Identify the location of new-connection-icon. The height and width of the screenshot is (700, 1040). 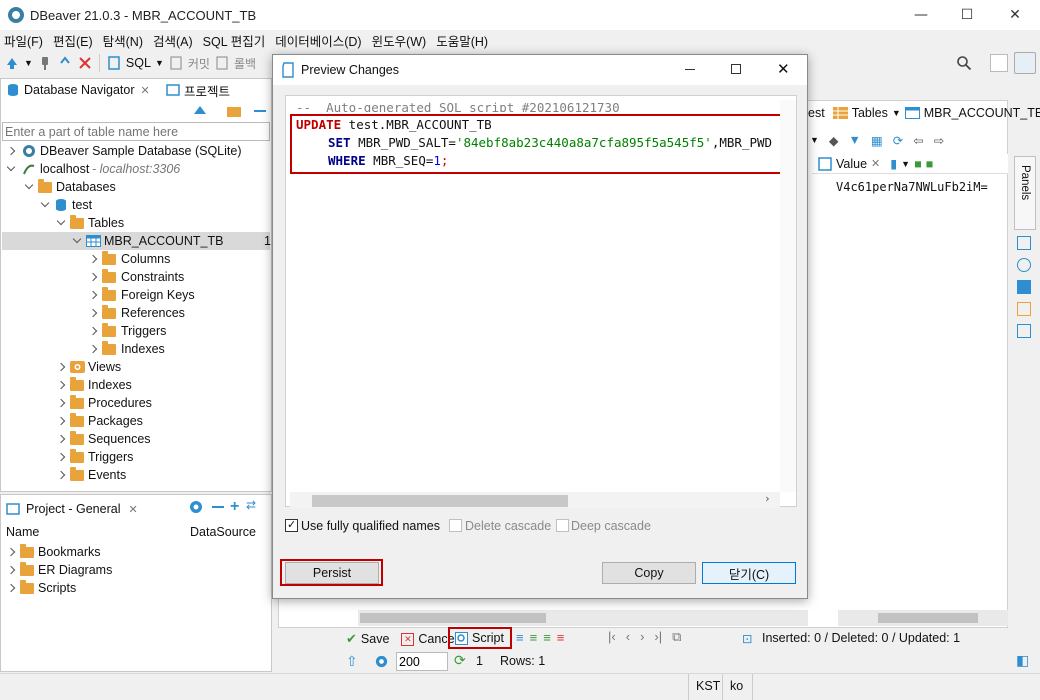
(12, 63).